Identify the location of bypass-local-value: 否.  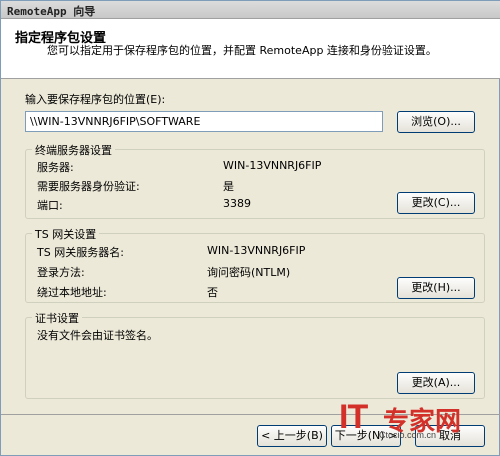
(212, 292).